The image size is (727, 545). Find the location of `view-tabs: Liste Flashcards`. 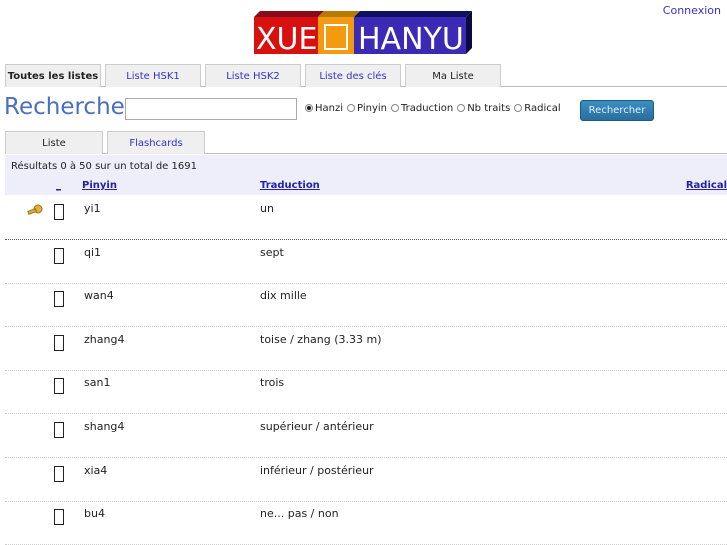

view-tabs: Liste Flashcards is located at coordinates (105, 142).